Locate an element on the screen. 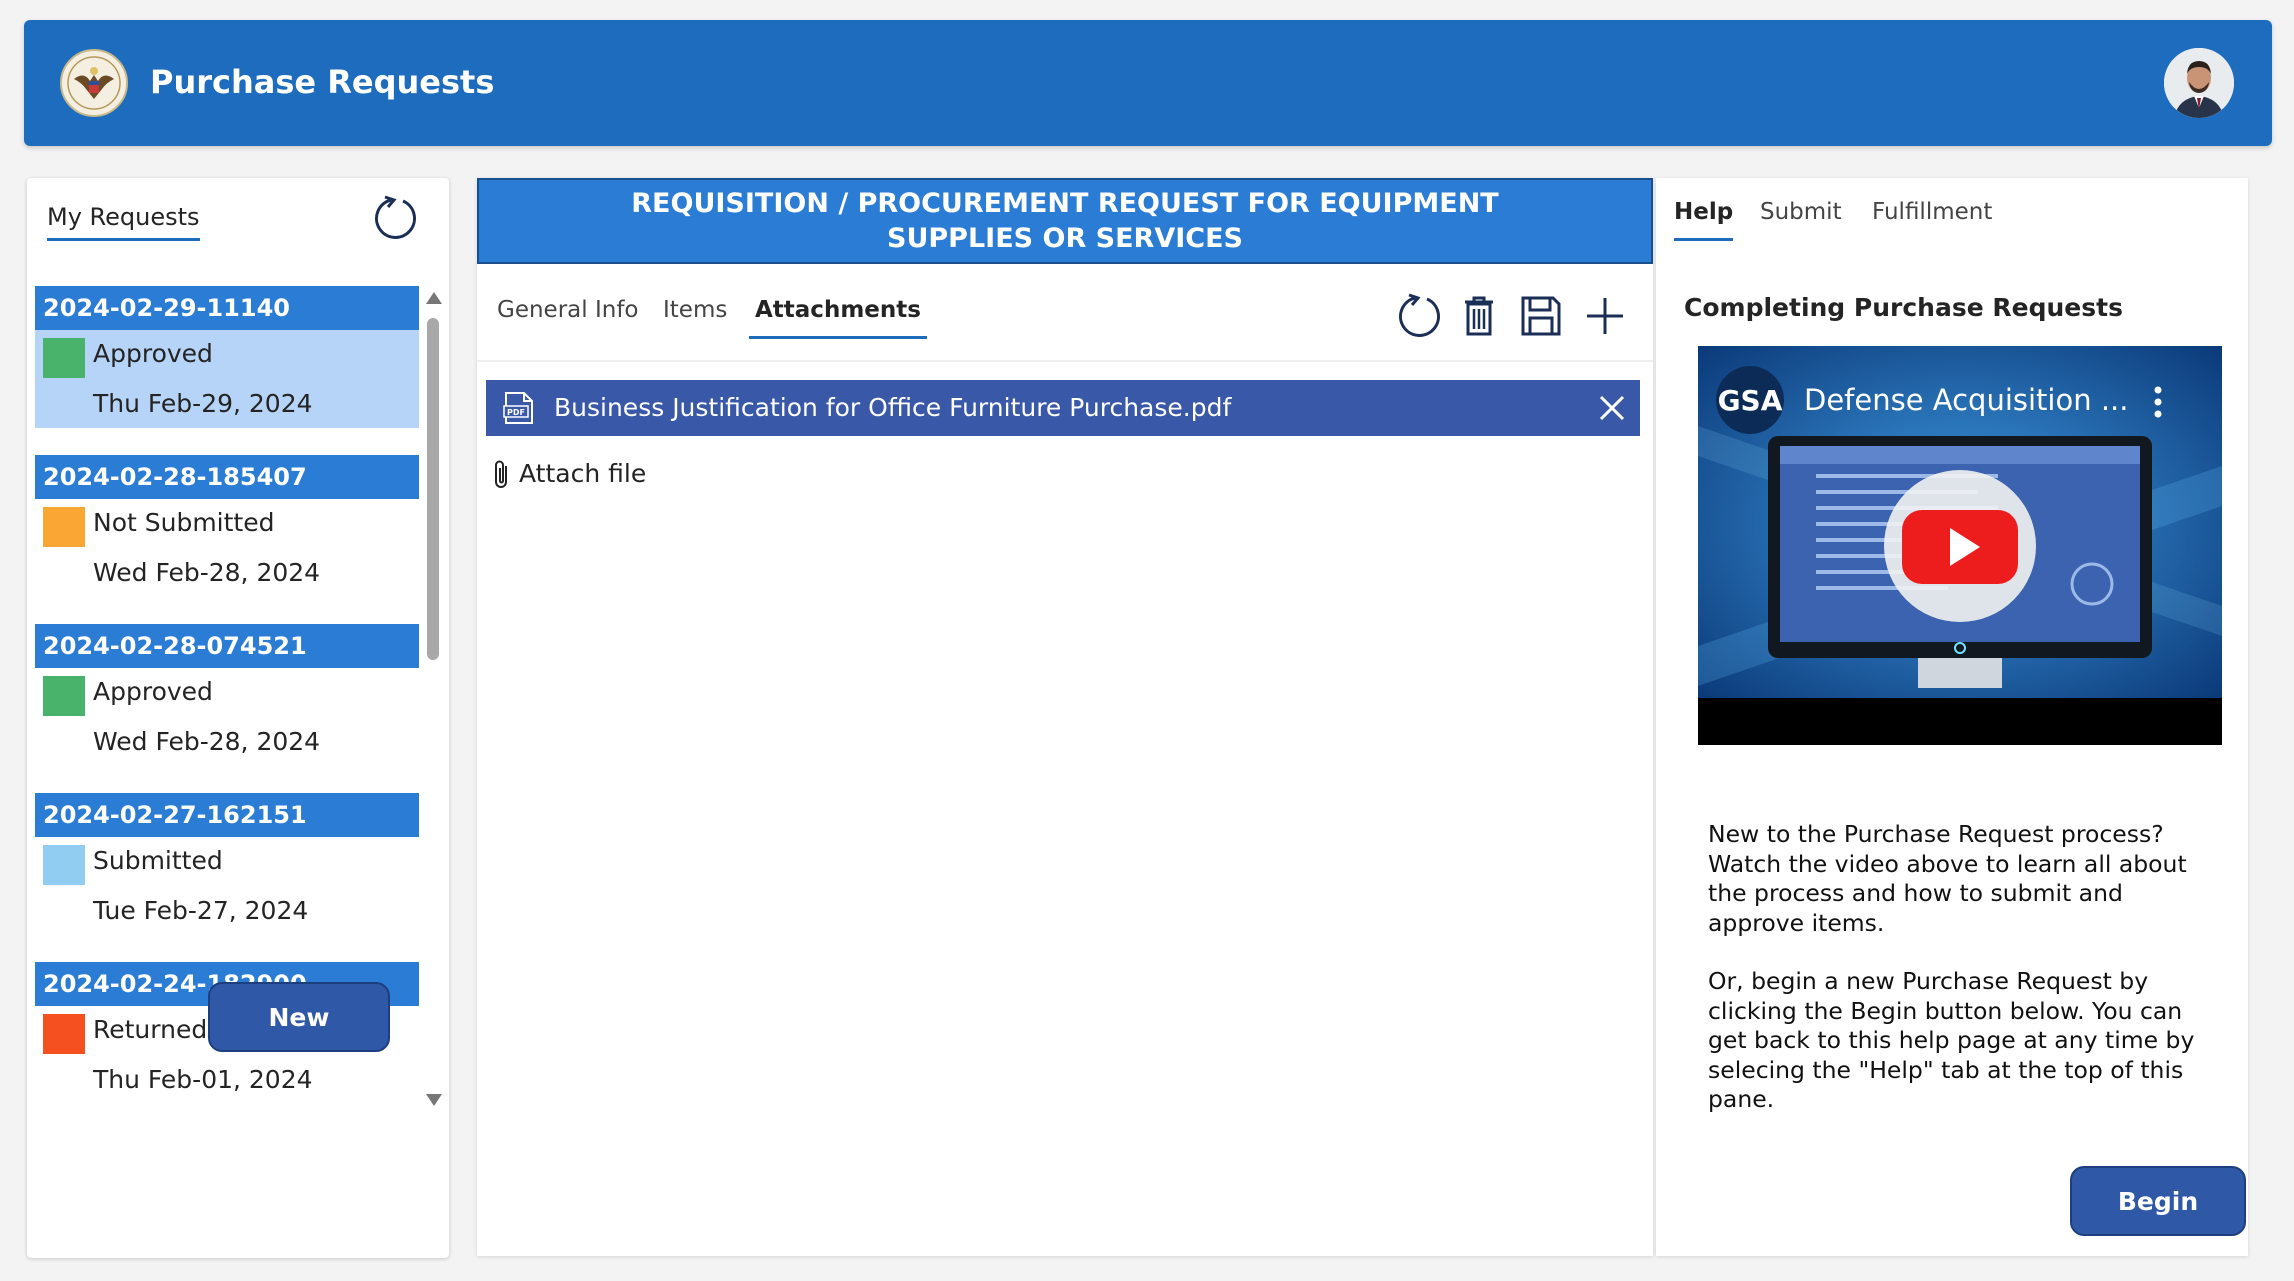 This screenshot has width=2294, height=1281. tab-attachments: Attachments is located at coordinates (838, 314).